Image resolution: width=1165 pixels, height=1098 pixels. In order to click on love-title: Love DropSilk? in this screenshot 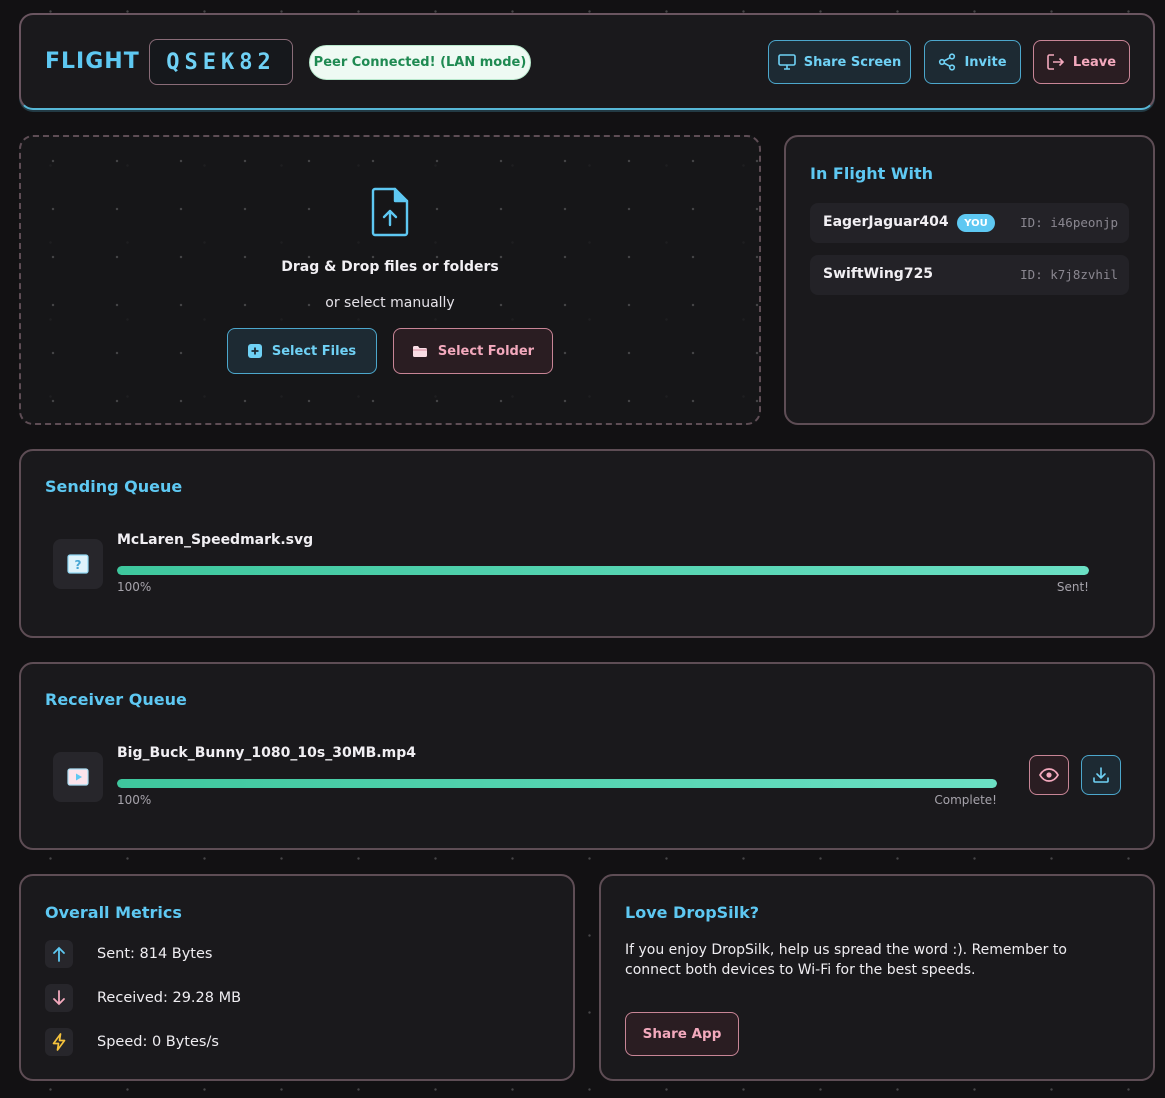, I will do `click(692, 912)`.